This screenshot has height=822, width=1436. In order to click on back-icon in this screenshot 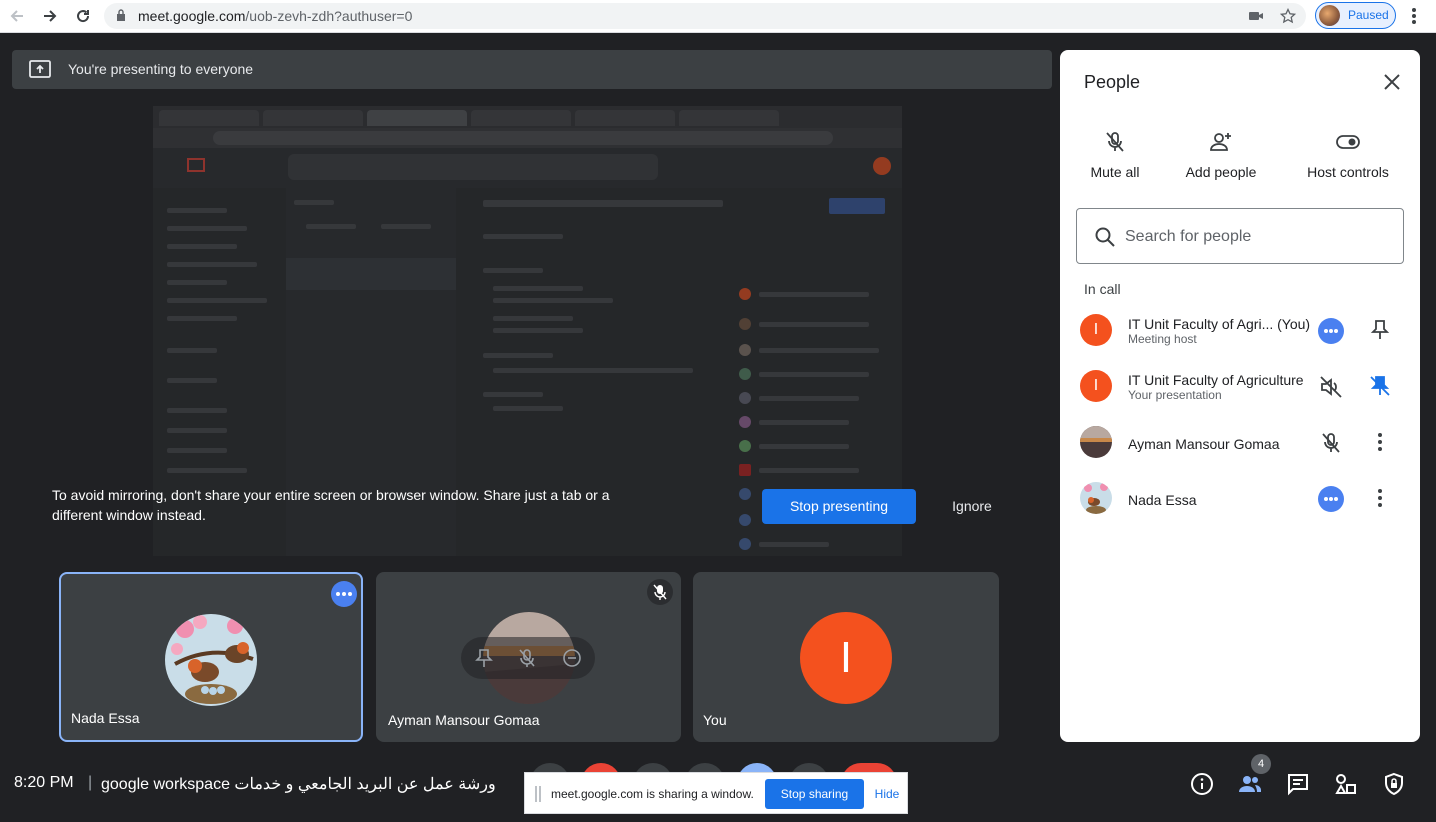, I will do `click(17, 16)`.